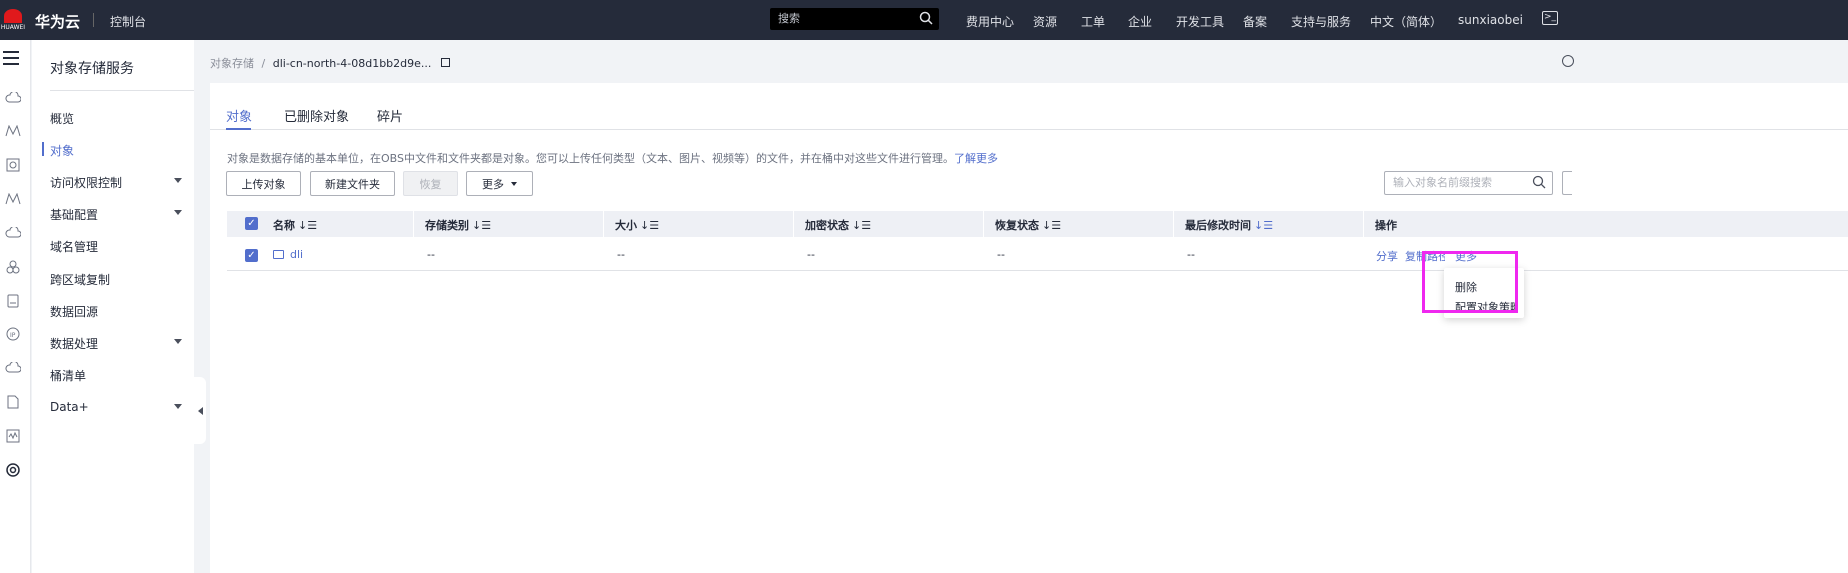  I want to click on svg-text: IP, so click(13, 335).